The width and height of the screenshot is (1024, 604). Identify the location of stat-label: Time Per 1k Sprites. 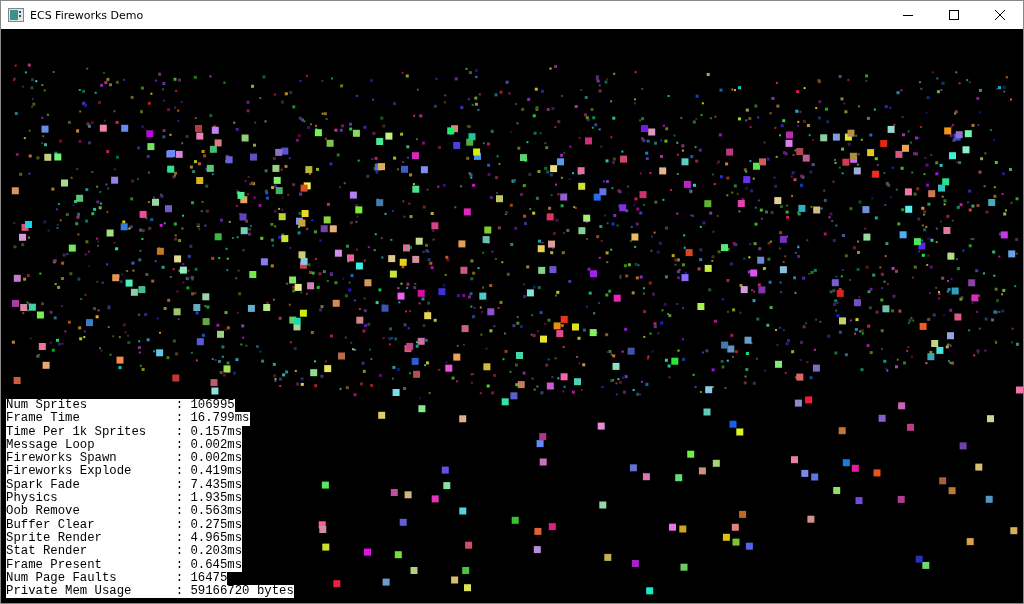
(77, 432).